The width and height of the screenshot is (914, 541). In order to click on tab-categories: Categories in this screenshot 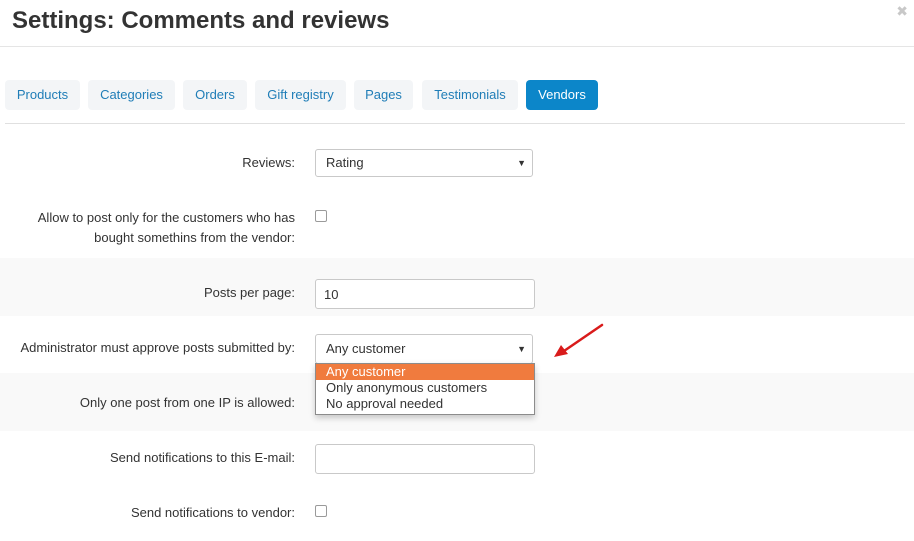, I will do `click(131, 95)`.